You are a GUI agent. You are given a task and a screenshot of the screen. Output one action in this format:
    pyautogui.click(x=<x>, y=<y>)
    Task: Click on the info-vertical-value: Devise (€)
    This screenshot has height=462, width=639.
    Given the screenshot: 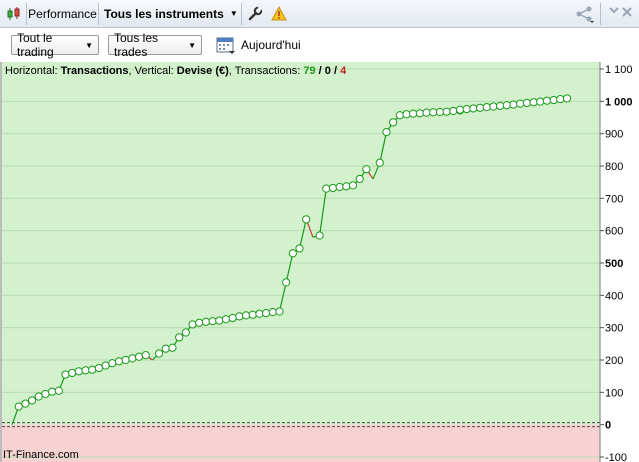 What is the action you would take?
    pyautogui.click(x=202, y=71)
    